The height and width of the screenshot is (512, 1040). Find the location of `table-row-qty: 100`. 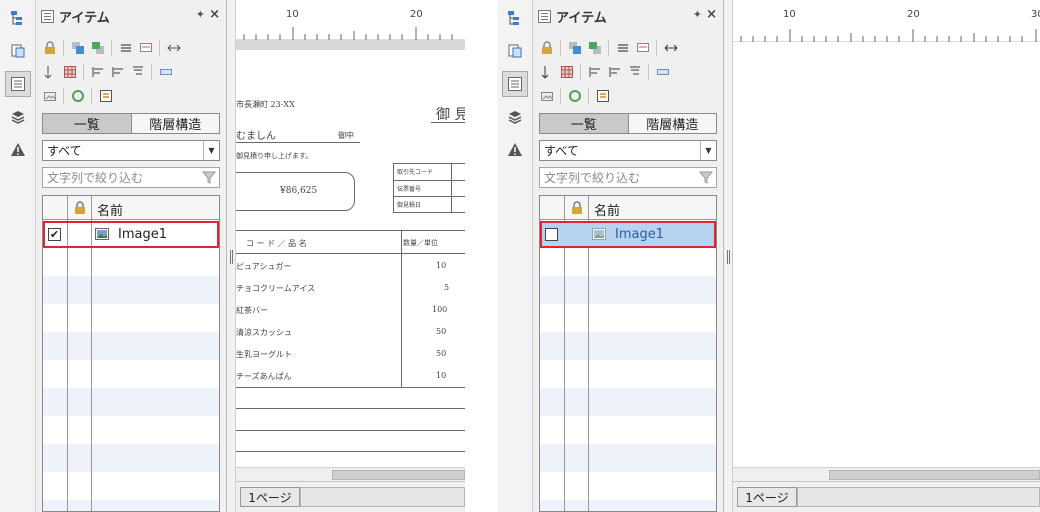

table-row-qty: 100 is located at coordinates (440, 309).